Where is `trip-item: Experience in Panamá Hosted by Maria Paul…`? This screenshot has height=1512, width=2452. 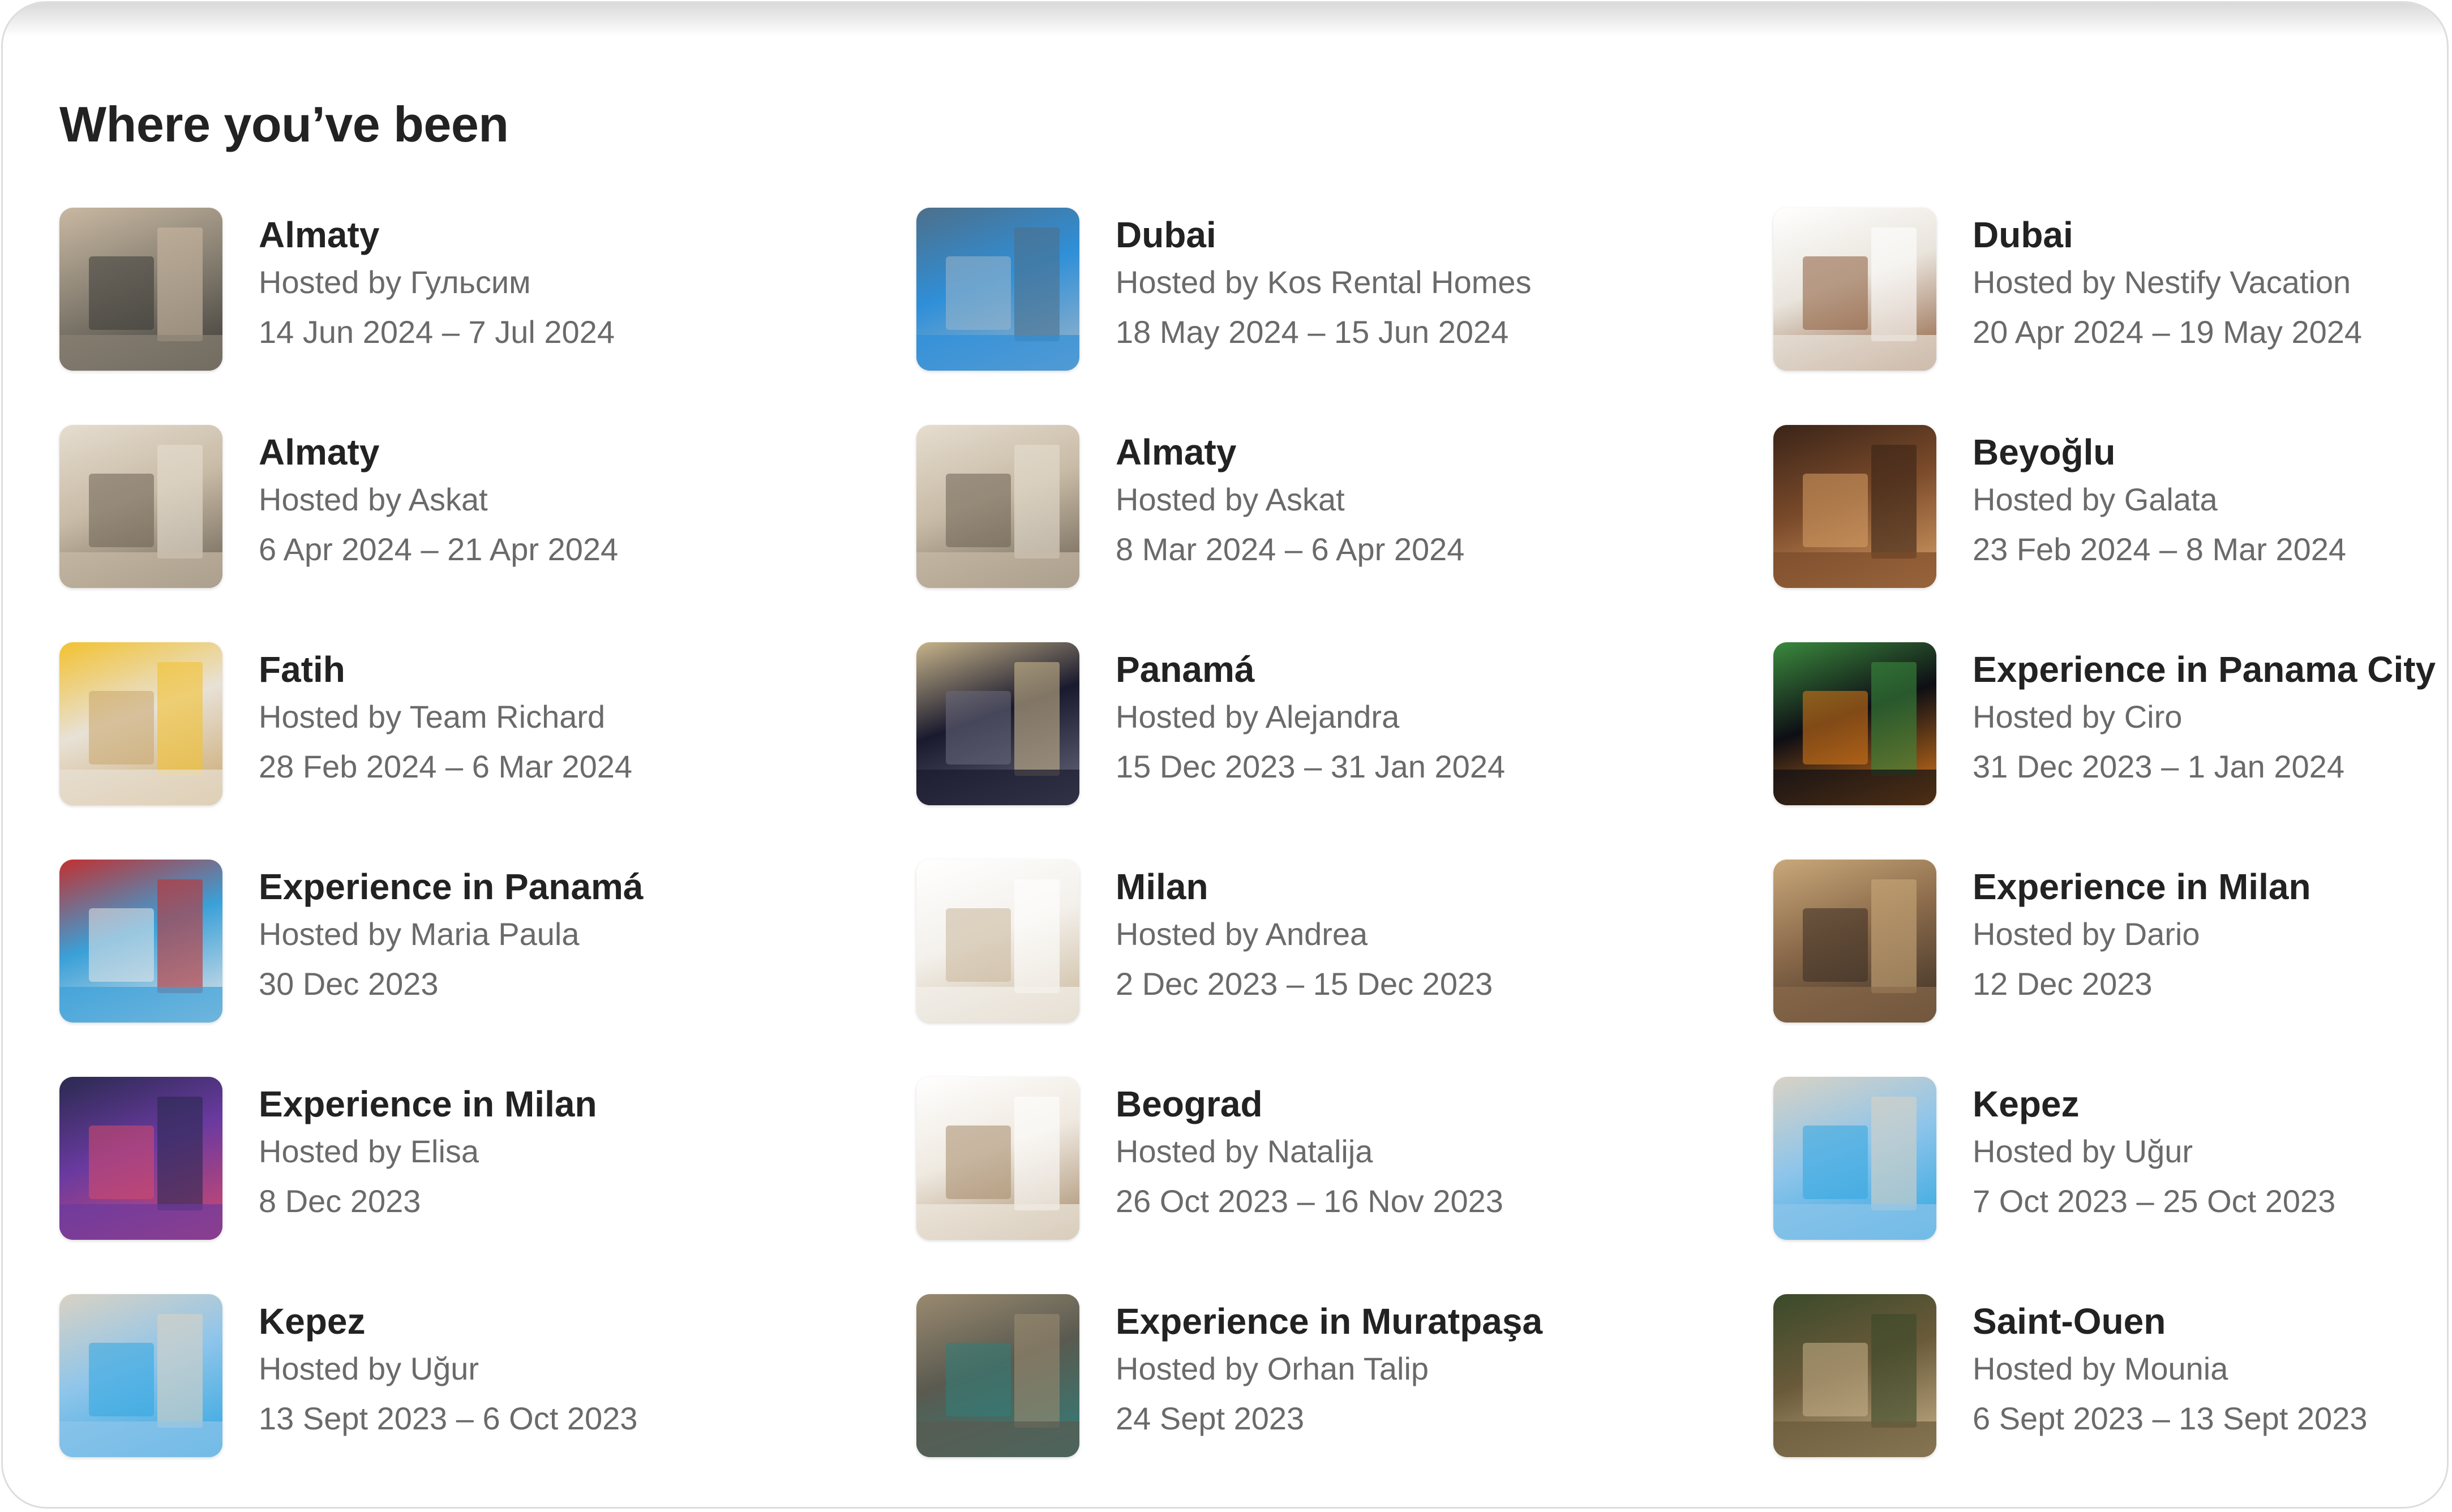
trip-item: Experience in Panamá Hosted by Maria Paul… is located at coordinates (488, 968).